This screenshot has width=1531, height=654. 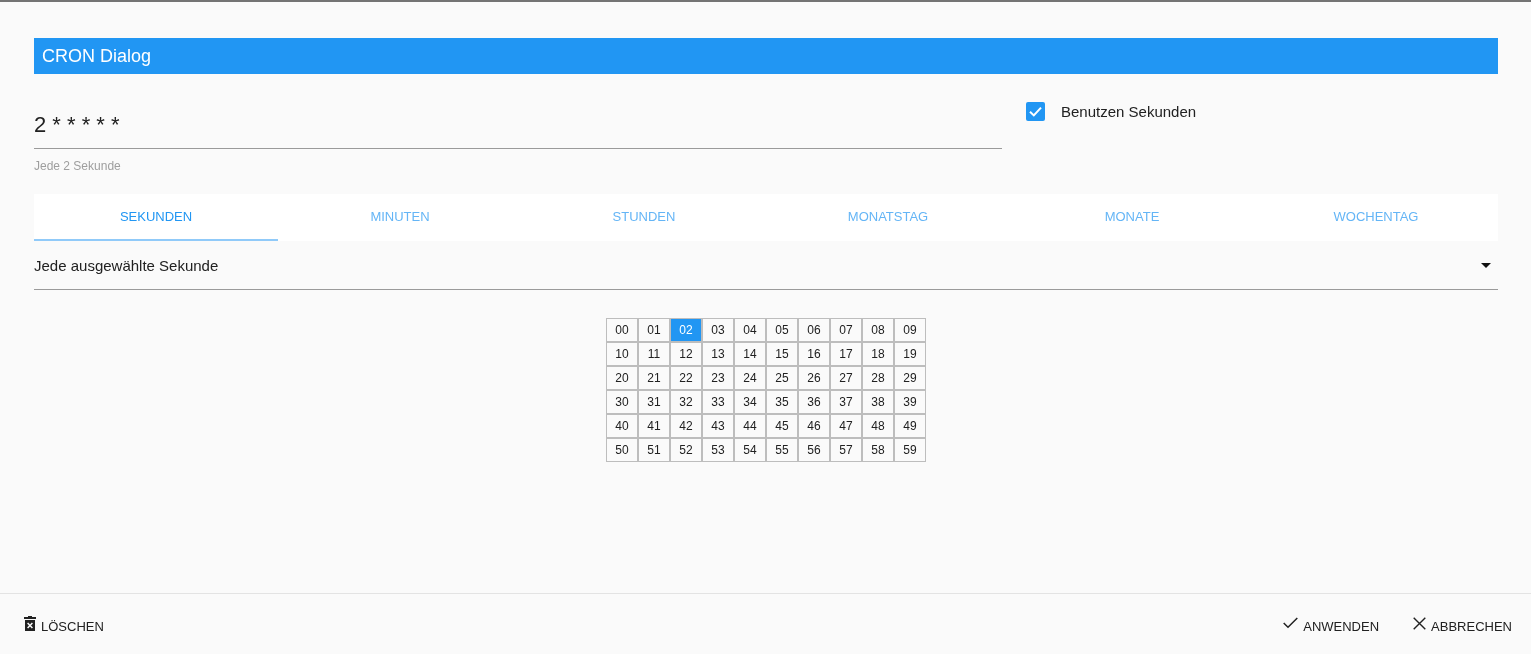 I want to click on second-cell: 41, so click(x=654, y=426).